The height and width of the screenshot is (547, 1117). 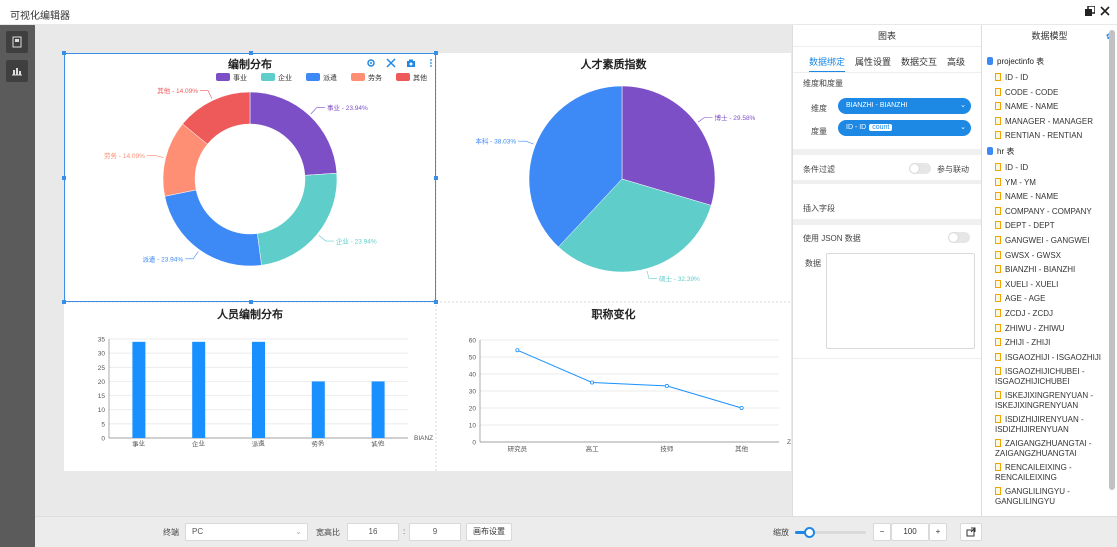 I want to click on field-item: RENCAILEIXING - RENCAILEIXING, so click(x=1050, y=473).